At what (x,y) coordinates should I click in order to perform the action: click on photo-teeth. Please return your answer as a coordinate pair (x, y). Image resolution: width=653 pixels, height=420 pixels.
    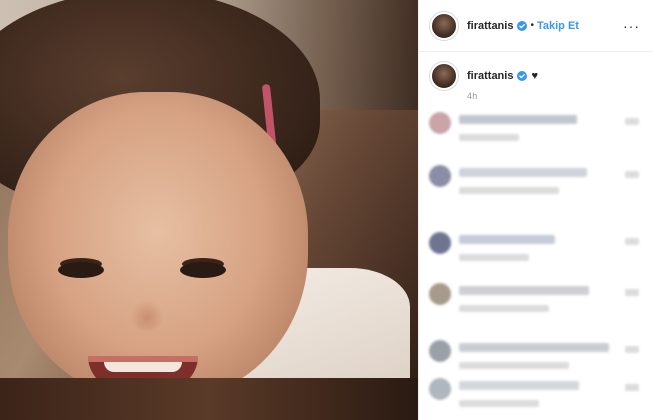
    Looking at the image, I should click on (143, 367).